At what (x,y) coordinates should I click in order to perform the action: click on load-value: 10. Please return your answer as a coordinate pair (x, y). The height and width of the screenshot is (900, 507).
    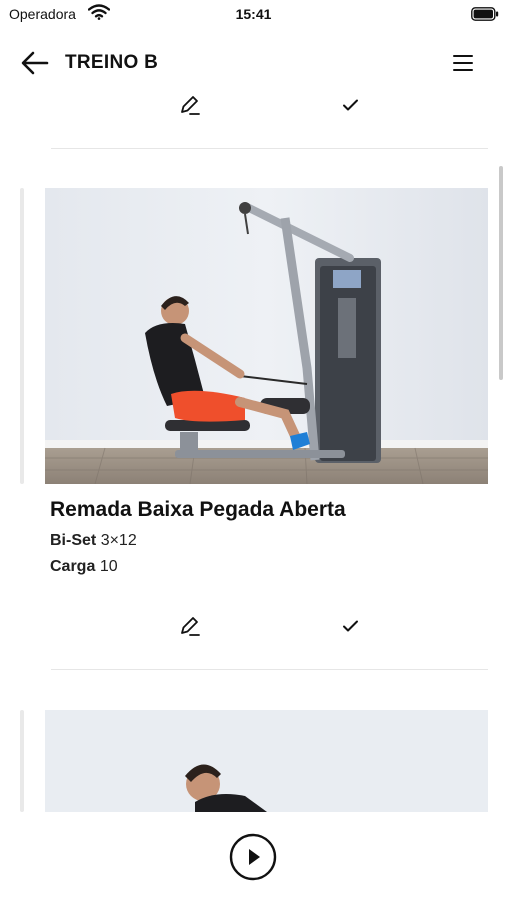
    Looking at the image, I should click on (108, 566).